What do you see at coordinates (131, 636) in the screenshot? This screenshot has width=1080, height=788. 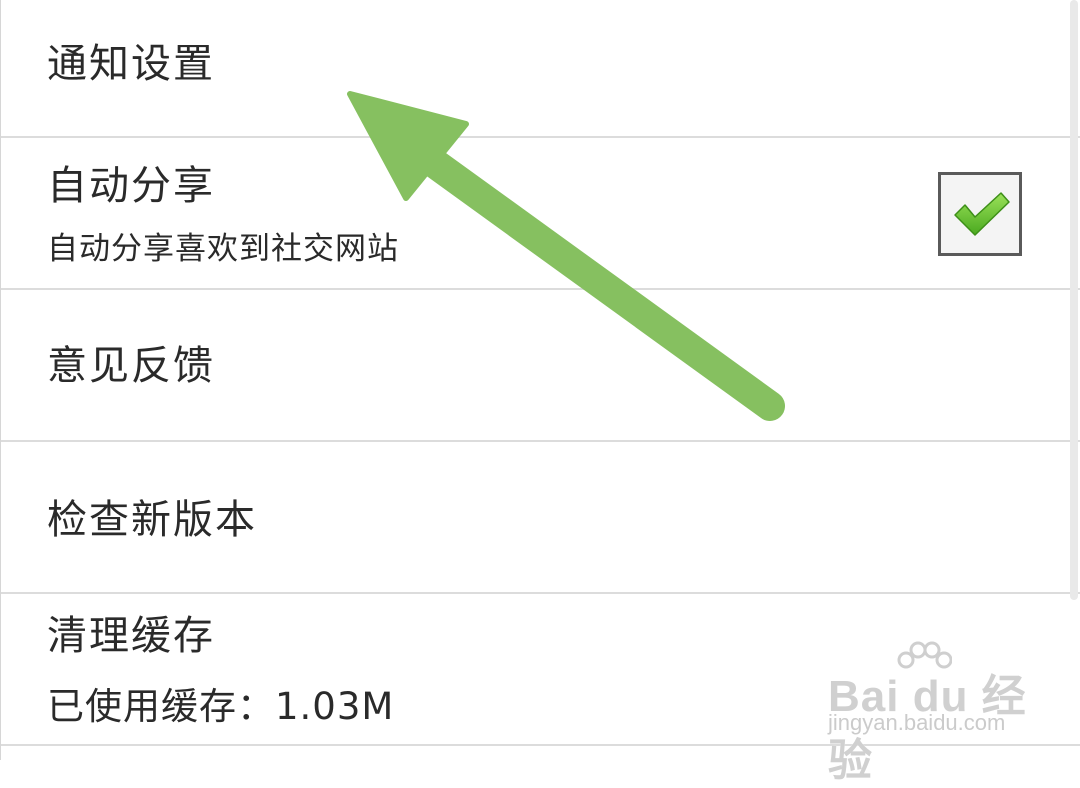 I see `clear-cache-label: 清理缓存` at bounding box center [131, 636].